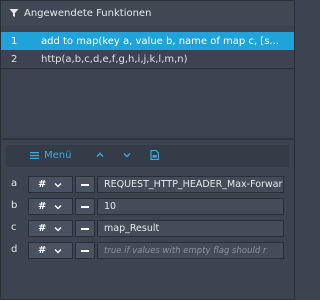 The width and height of the screenshot is (320, 300). What do you see at coordinates (190, 206) in the screenshot?
I see `parameter-value-field: 10` at bounding box center [190, 206].